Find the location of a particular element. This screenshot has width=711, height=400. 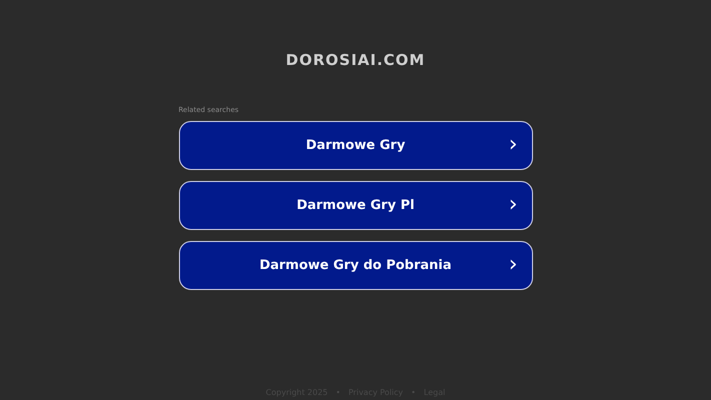

site-title: DOROSIAI.COM is located at coordinates (356, 60).